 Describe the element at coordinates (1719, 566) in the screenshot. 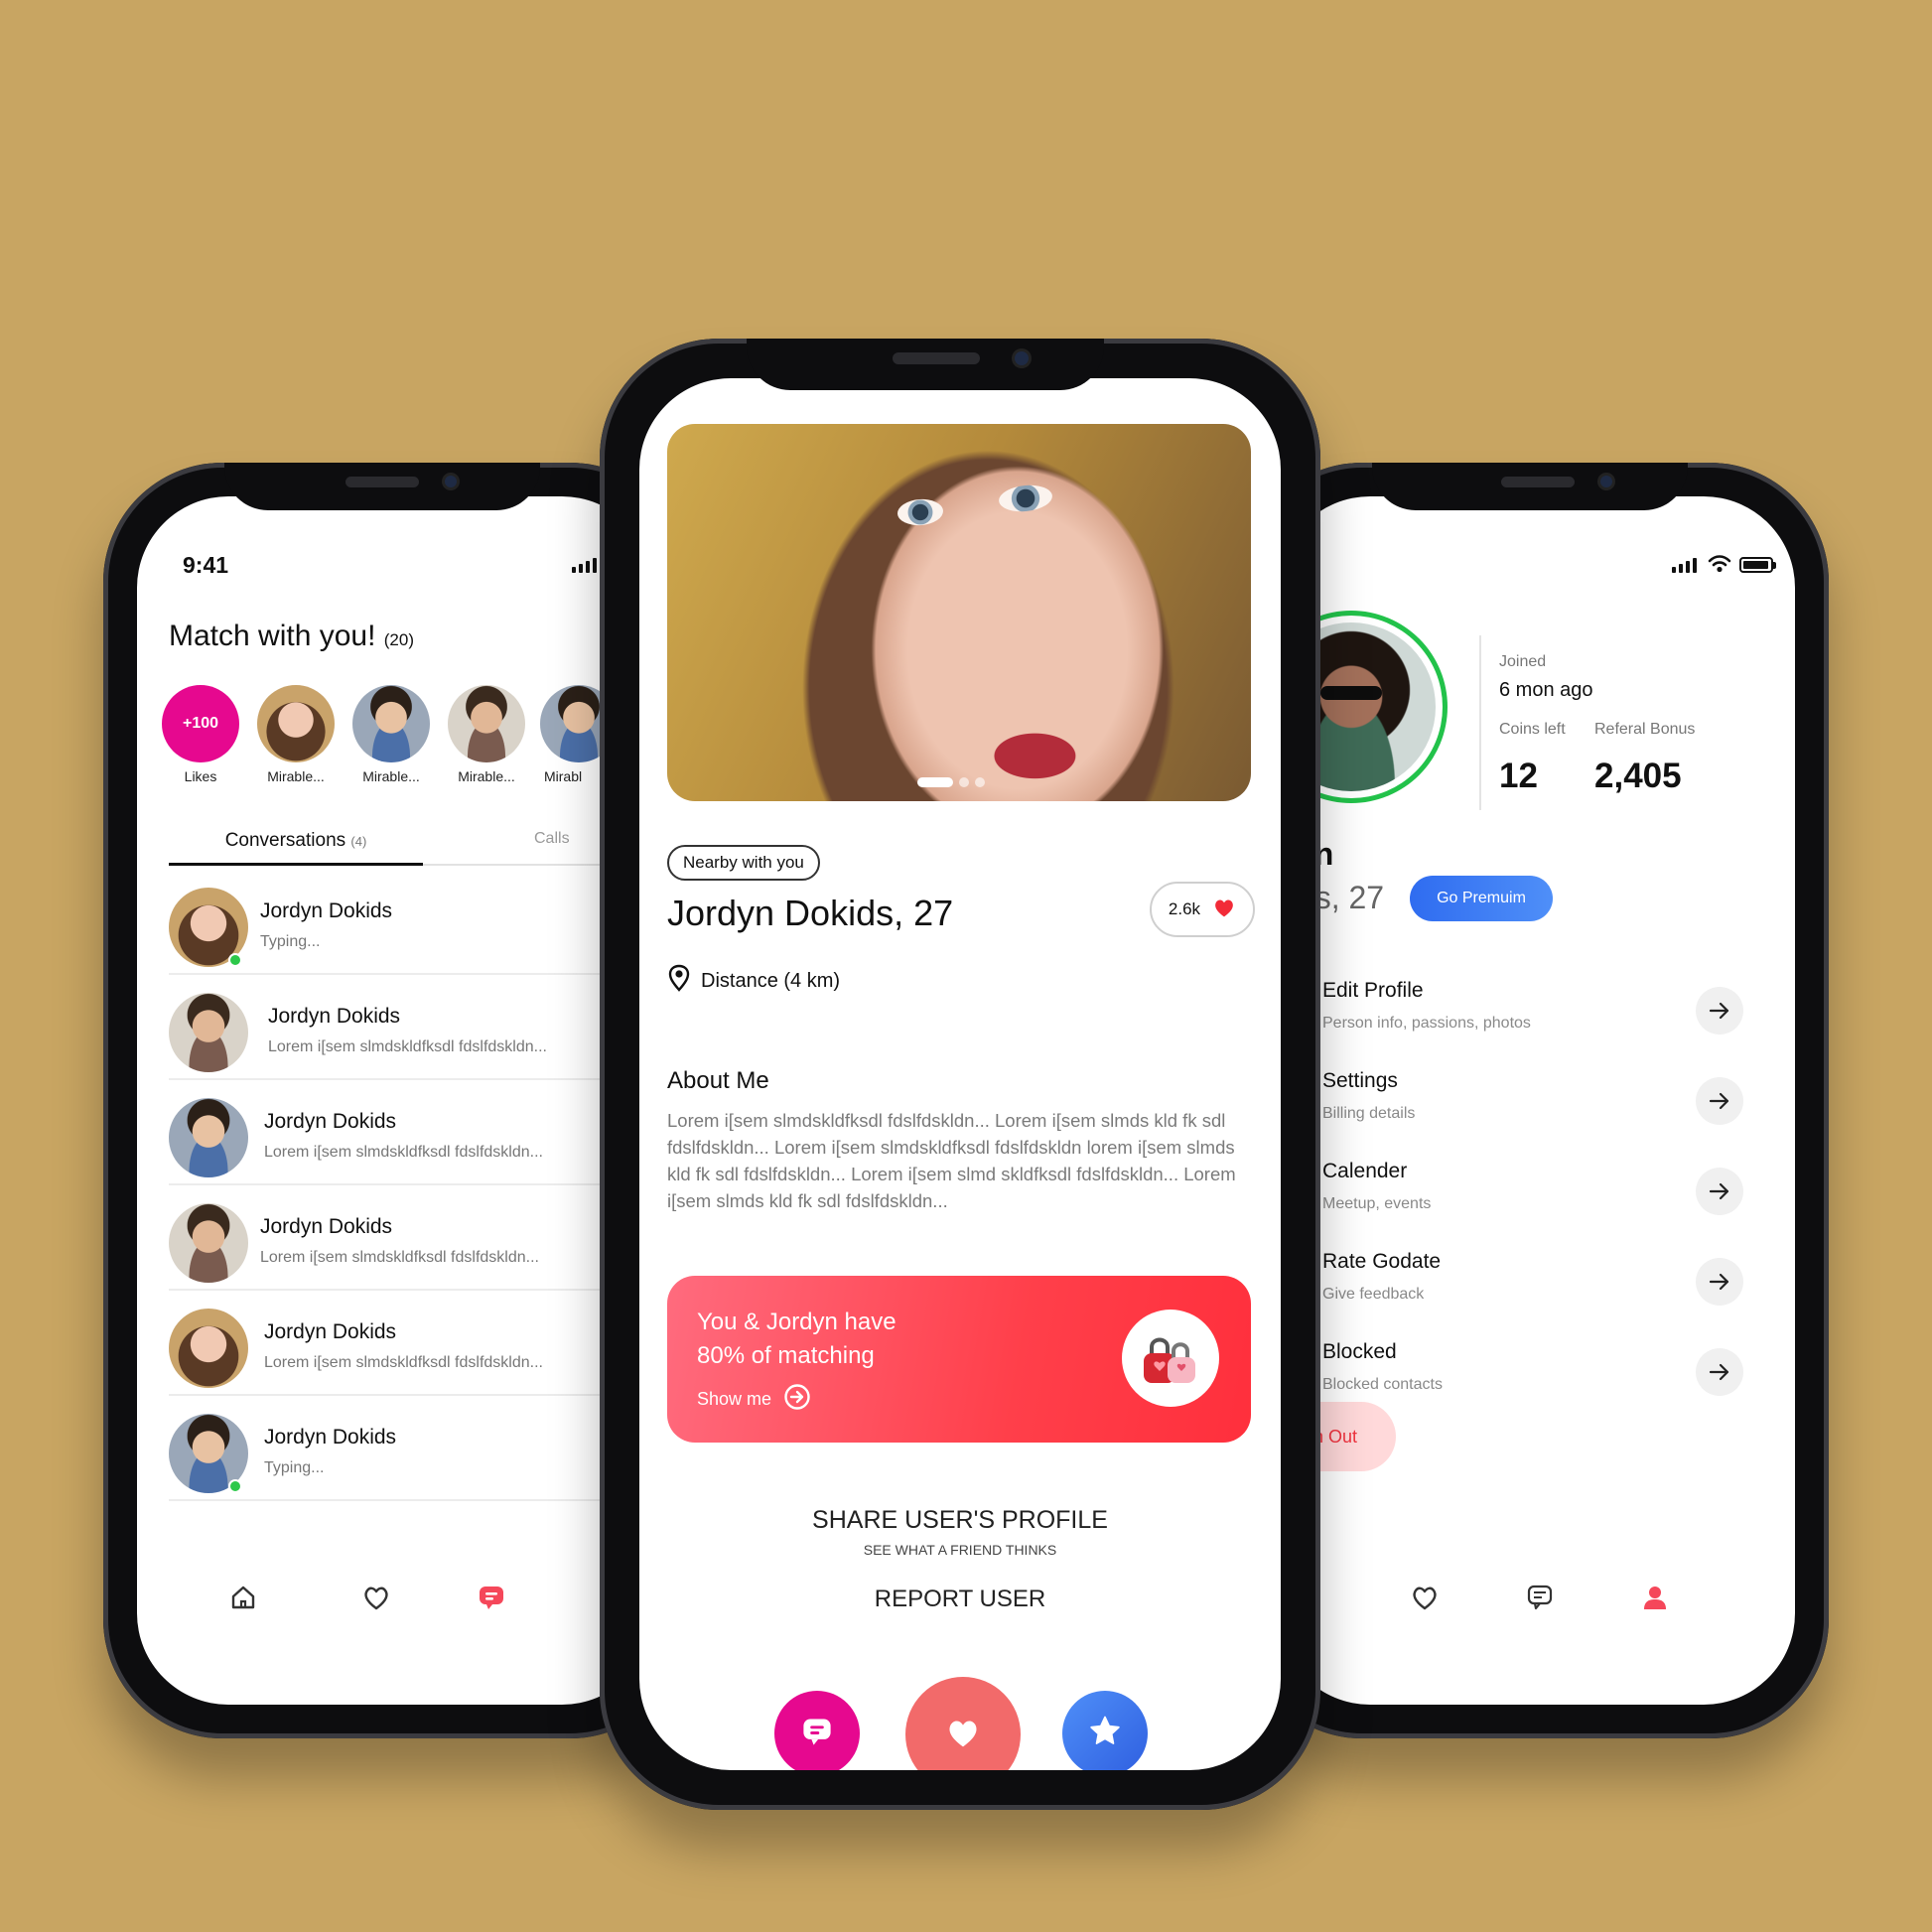

I see `wifi-icon` at that location.